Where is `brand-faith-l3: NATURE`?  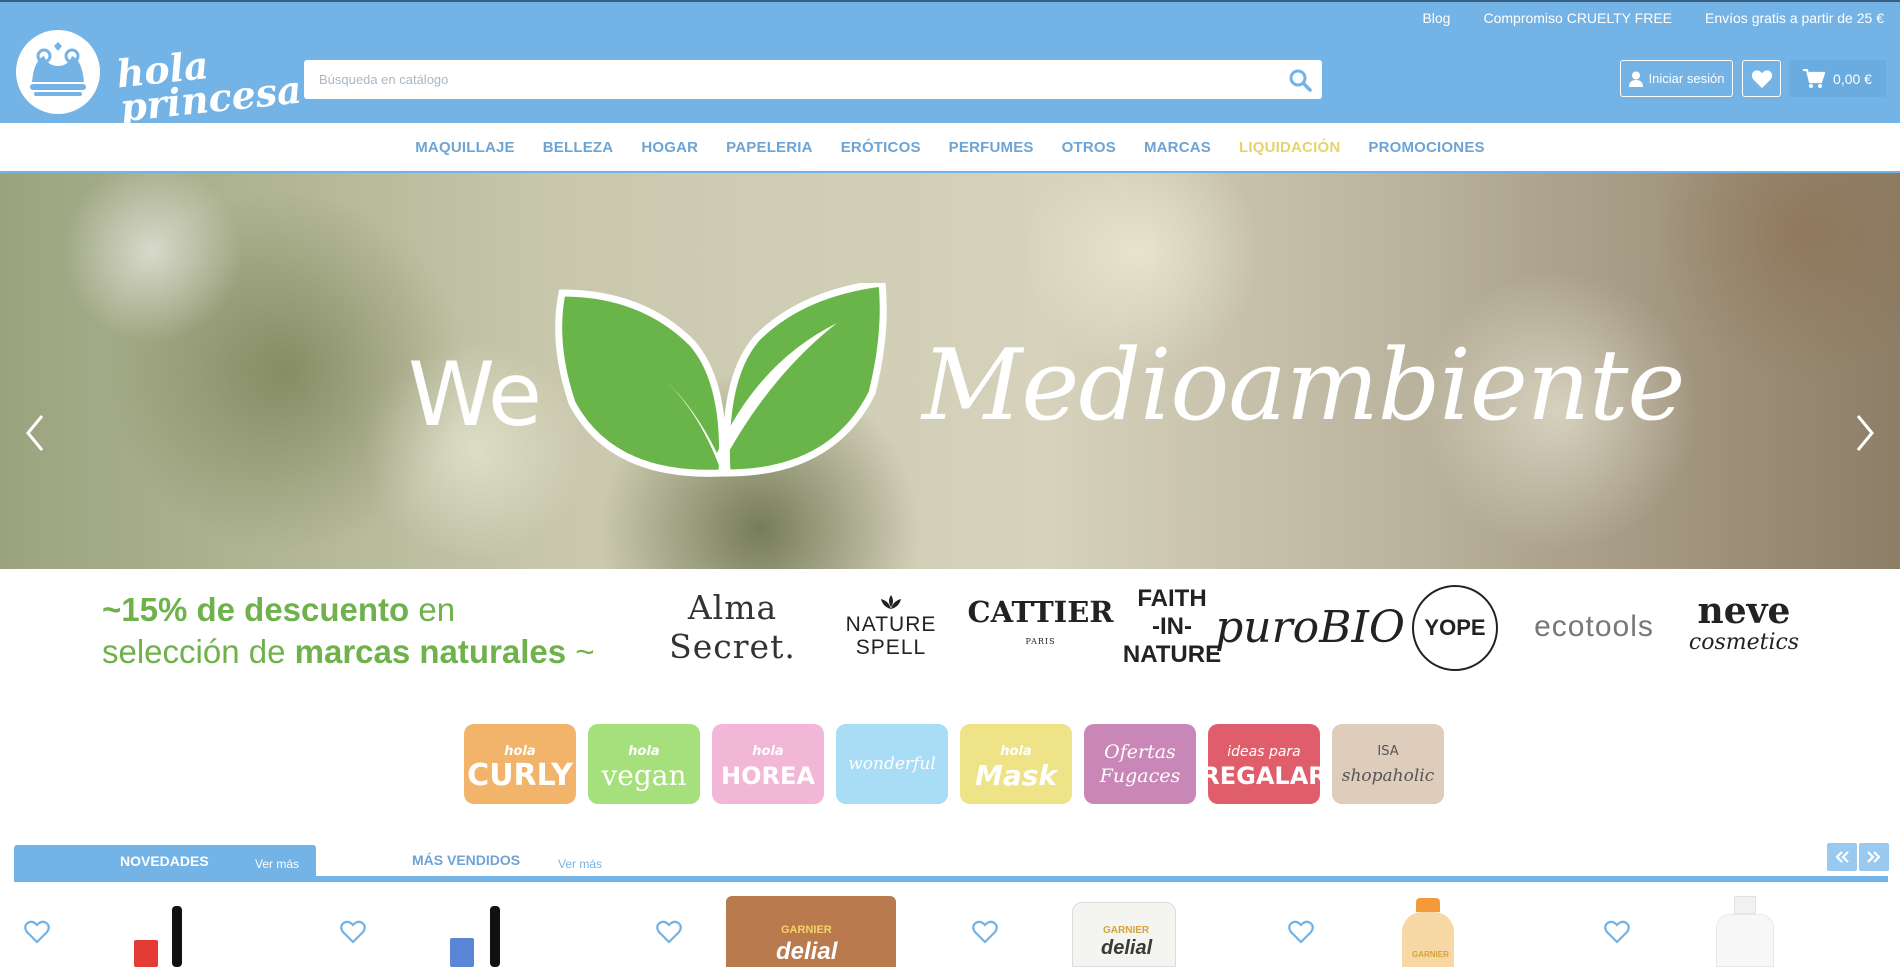 brand-faith-l3: NATURE is located at coordinates (1172, 654).